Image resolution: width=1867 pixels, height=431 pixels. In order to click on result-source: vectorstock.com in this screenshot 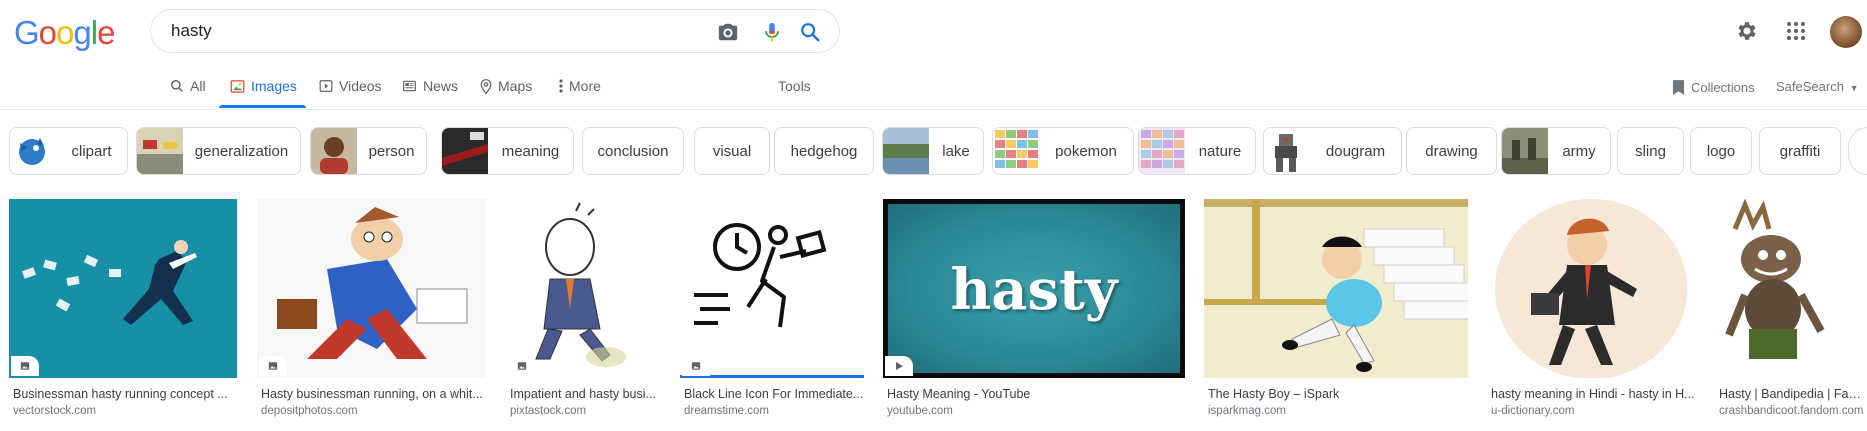, I will do `click(125, 411)`.